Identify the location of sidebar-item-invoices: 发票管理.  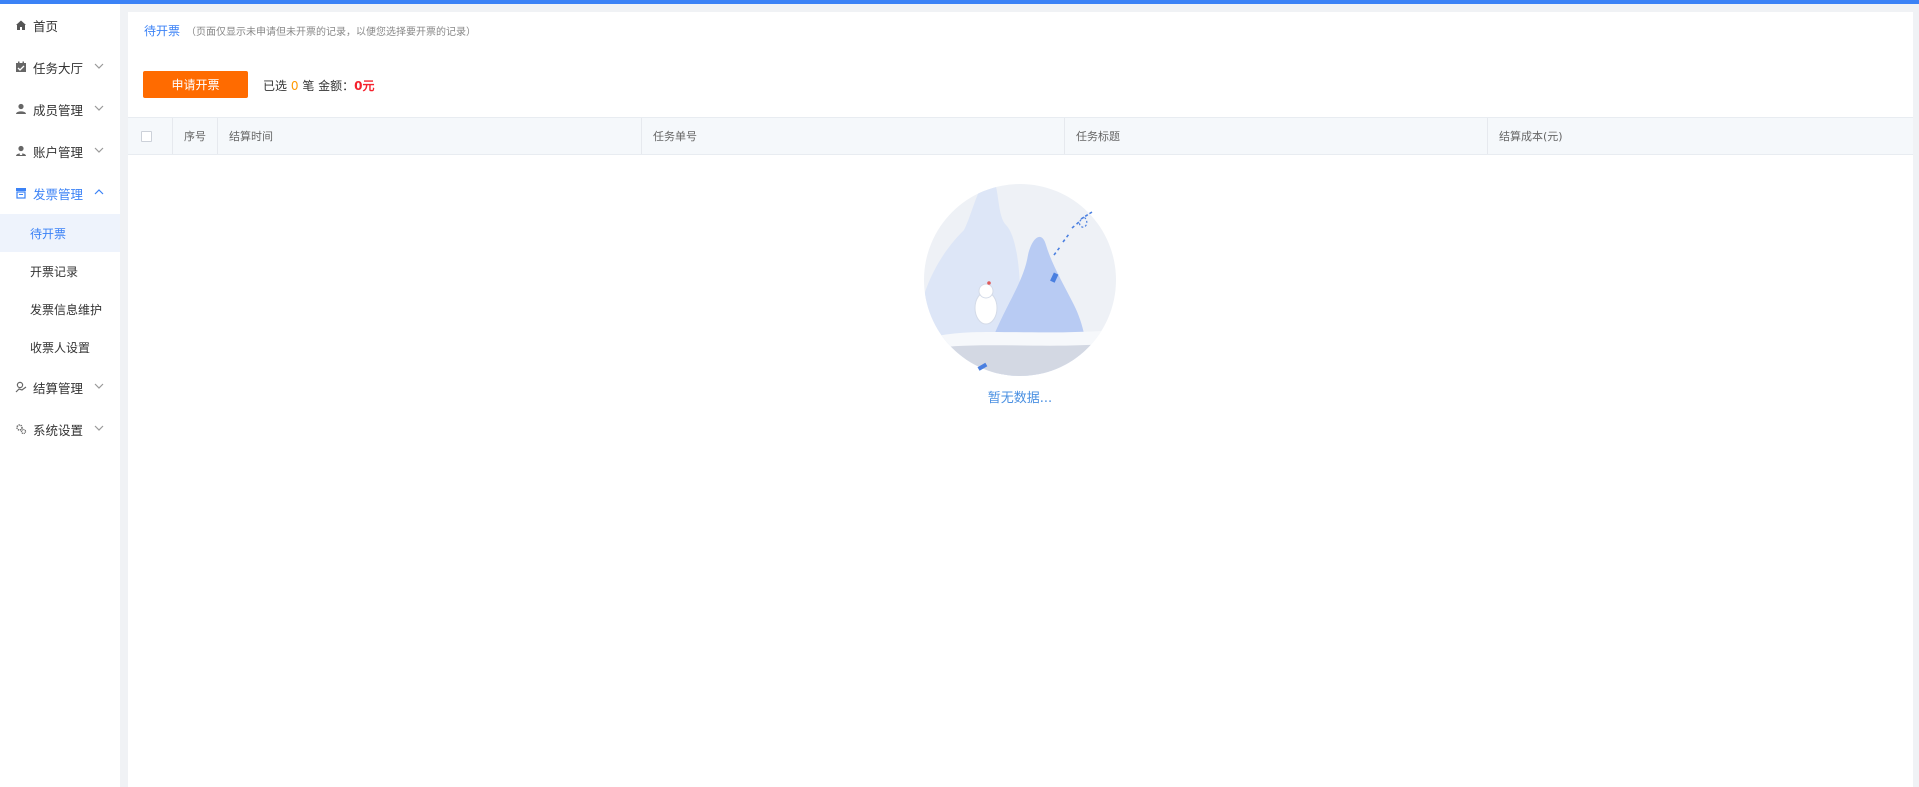
(60, 193).